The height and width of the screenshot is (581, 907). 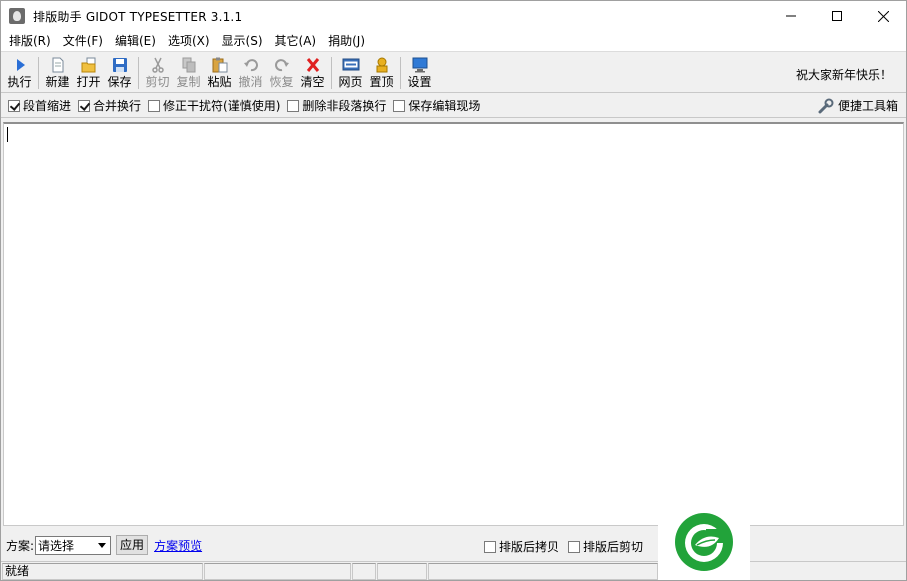 What do you see at coordinates (39, 105) in the screenshot?
I see `option-paragraph-indent: 段首缩进` at bounding box center [39, 105].